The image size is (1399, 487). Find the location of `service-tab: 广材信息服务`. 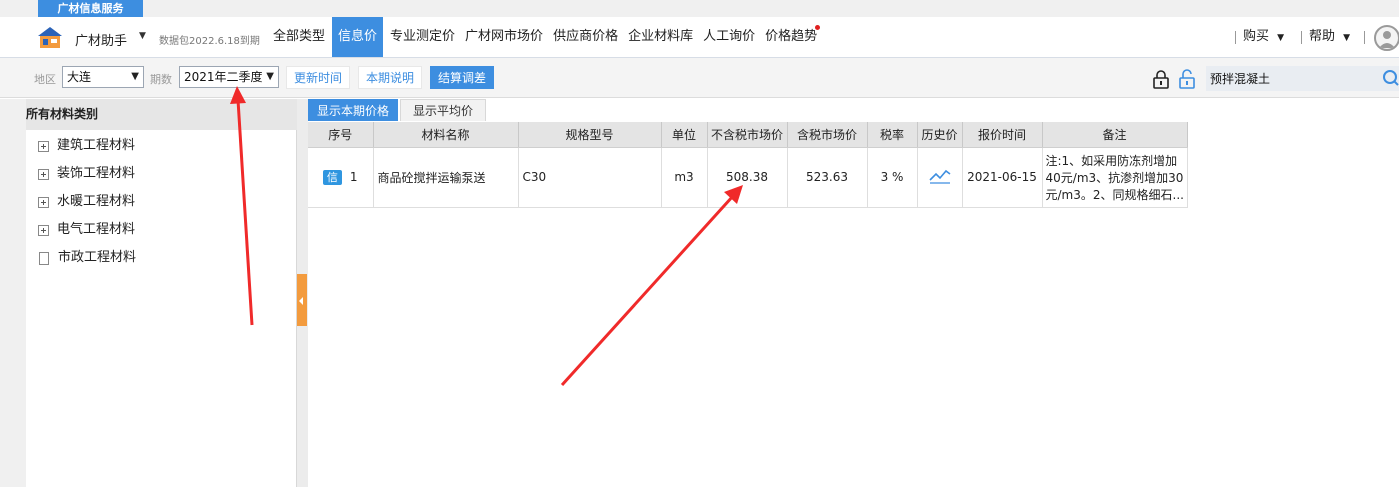

service-tab: 广材信息服务 is located at coordinates (90, 8).